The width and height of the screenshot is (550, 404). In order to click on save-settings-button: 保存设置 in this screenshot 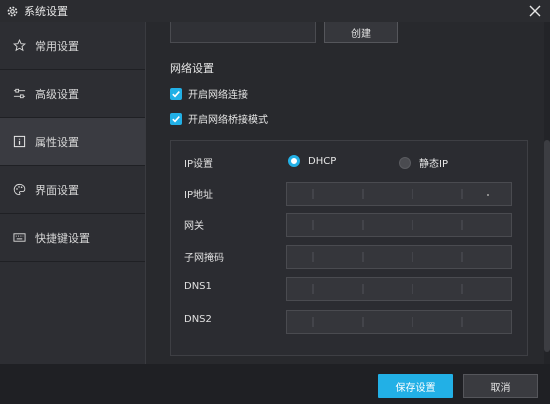, I will do `click(415, 386)`.